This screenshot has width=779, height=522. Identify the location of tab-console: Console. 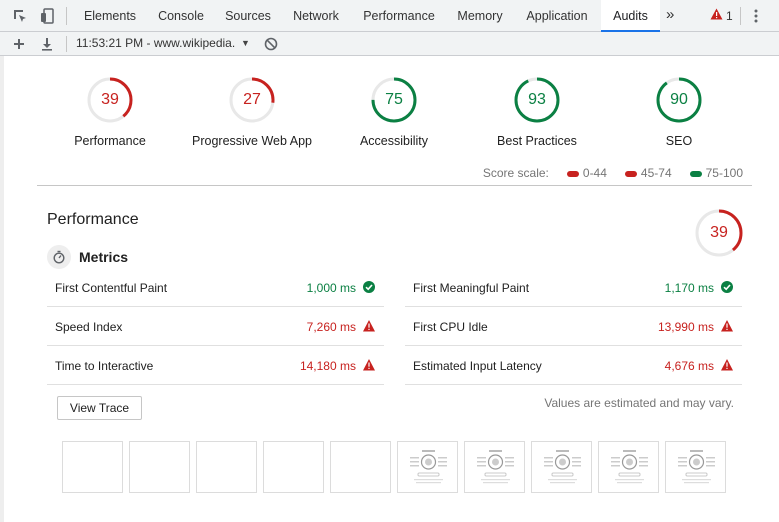
(181, 16).